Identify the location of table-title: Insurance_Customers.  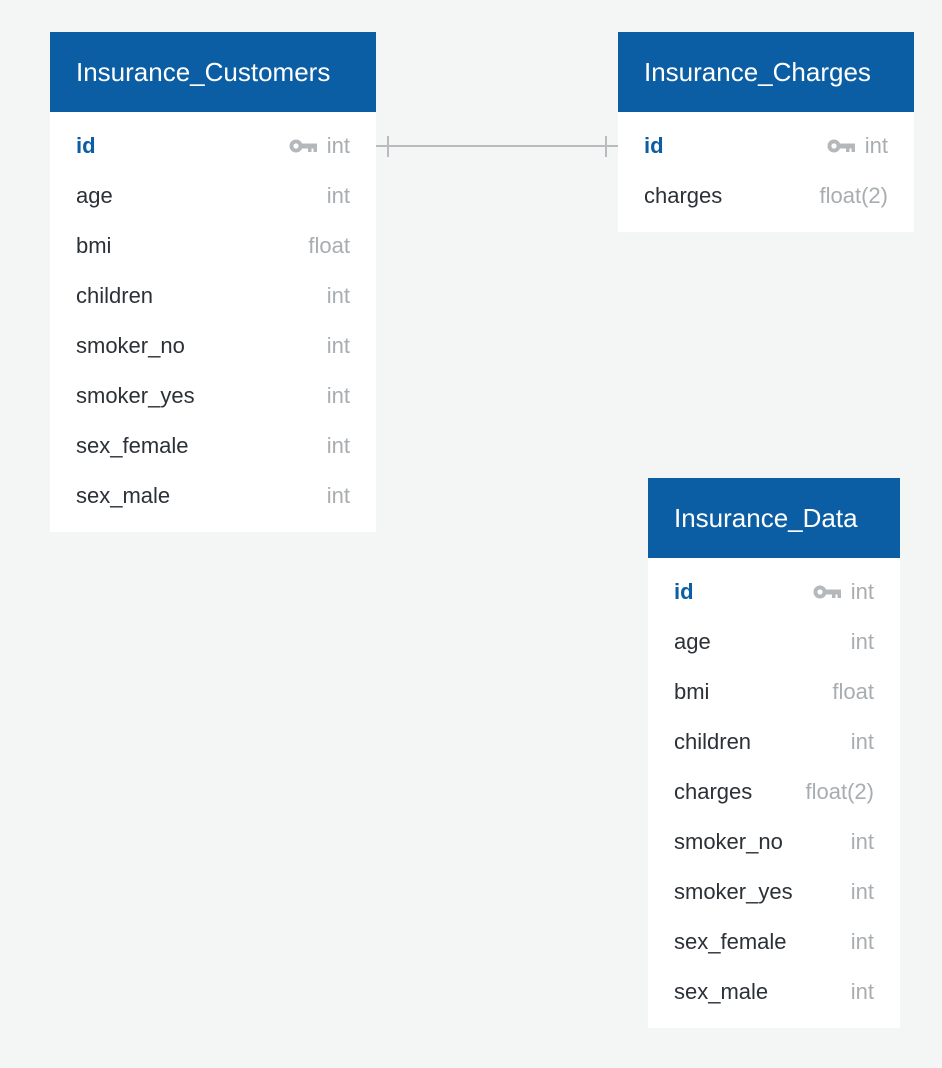
(213, 72).